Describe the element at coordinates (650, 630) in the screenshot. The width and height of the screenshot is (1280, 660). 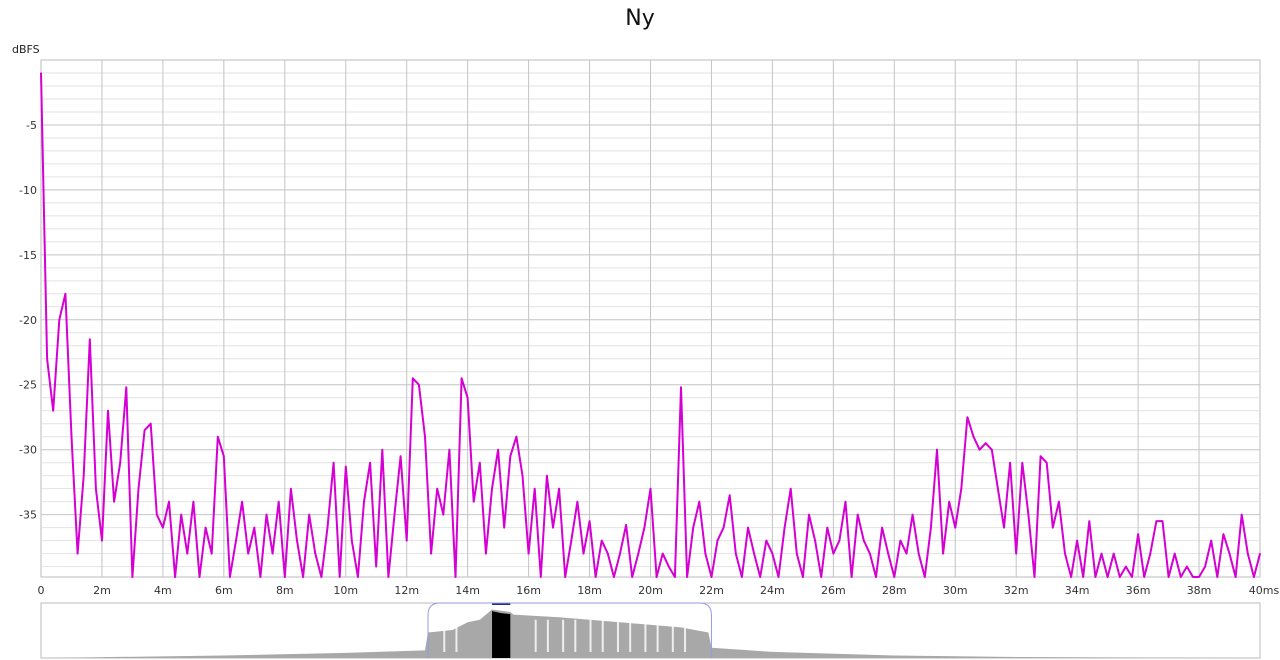
I see `overview-navigator` at that location.